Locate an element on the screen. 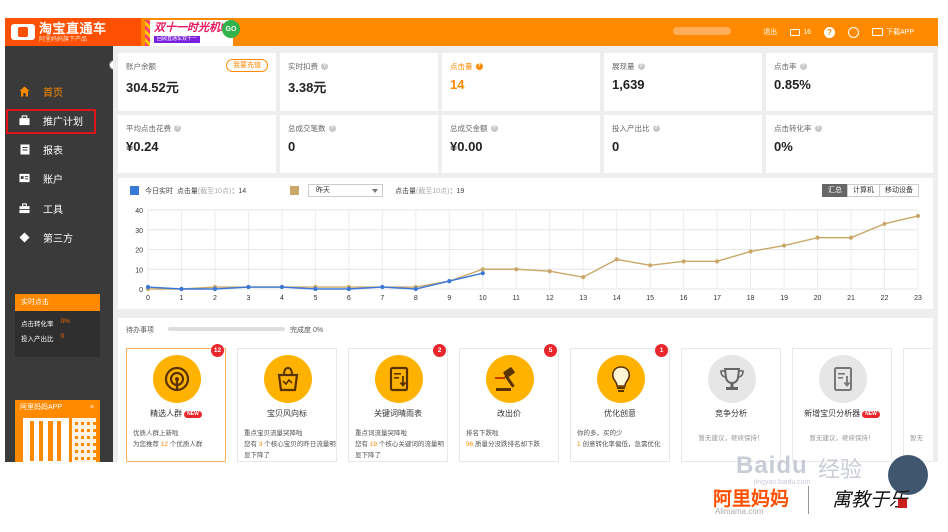  logo-icon is located at coordinates (23, 32).